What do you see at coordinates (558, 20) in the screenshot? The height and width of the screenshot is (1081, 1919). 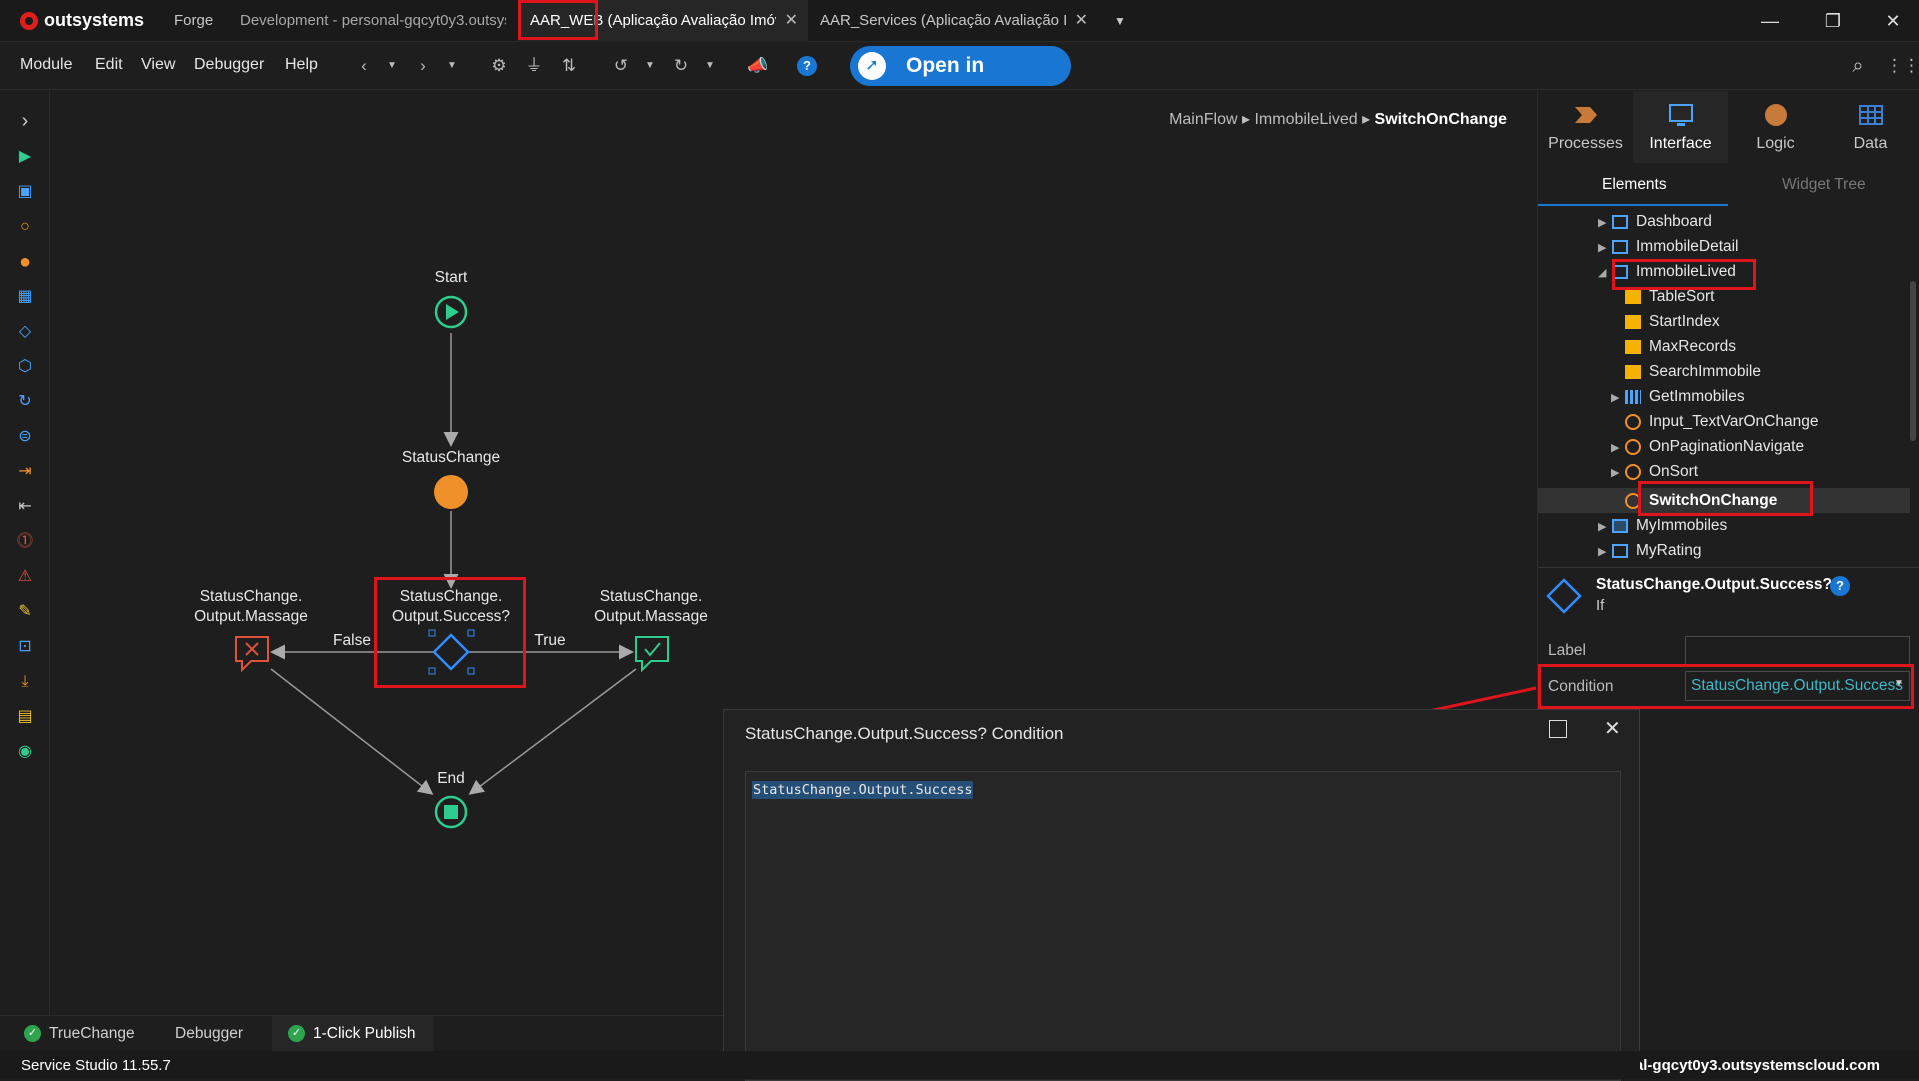 I see `highlight-tab` at bounding box center [558, 20].